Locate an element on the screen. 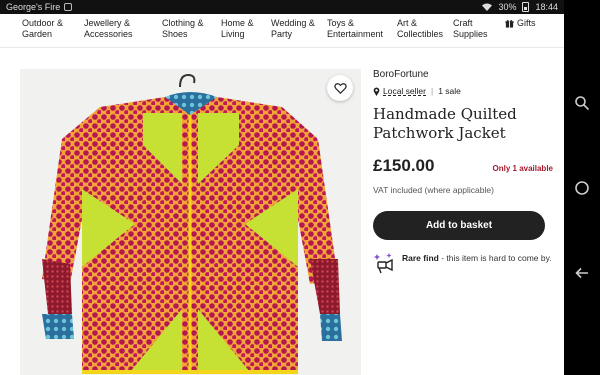 Image resolution: width=600 pixels, height=375 pixels. category-art-collectibles: Art & Collectibles is located at coordinates (425, 29).